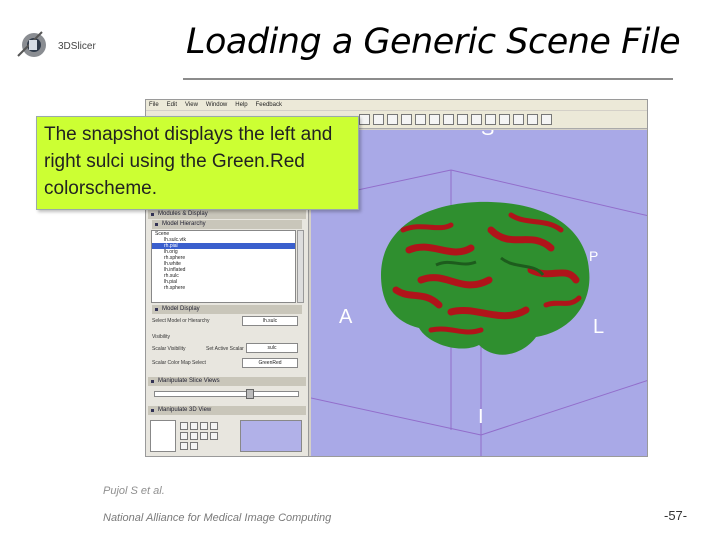  Describe the element at coordinates (227, 410) in the screenshot. I see `view-3d-header: Manipulate 3D View` at that location.